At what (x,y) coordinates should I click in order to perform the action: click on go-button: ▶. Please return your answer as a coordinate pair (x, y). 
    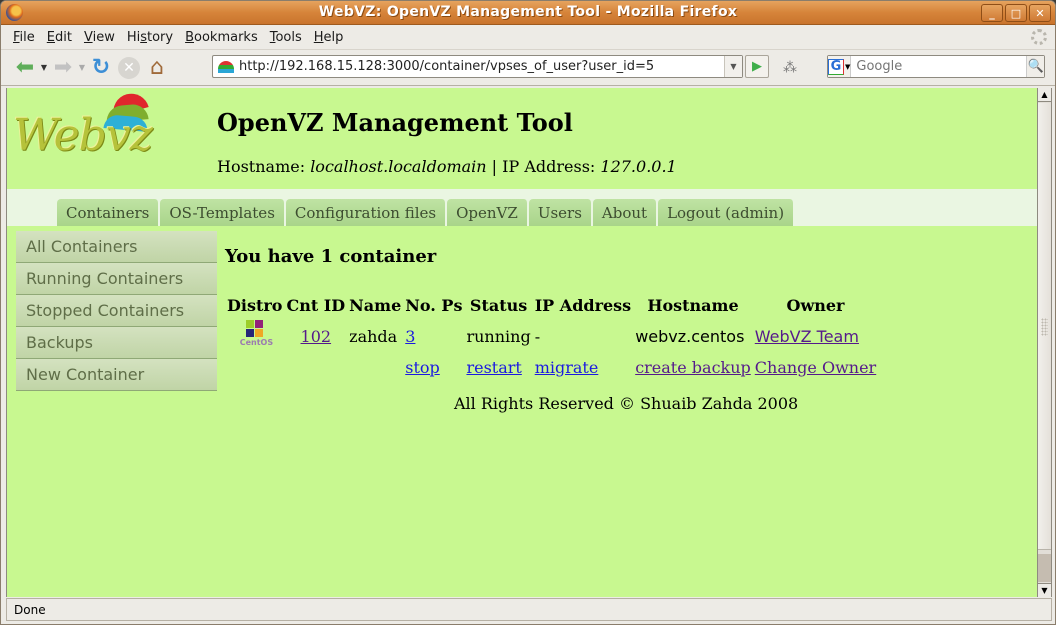
    Looking at the image, I should click on (757, 66).